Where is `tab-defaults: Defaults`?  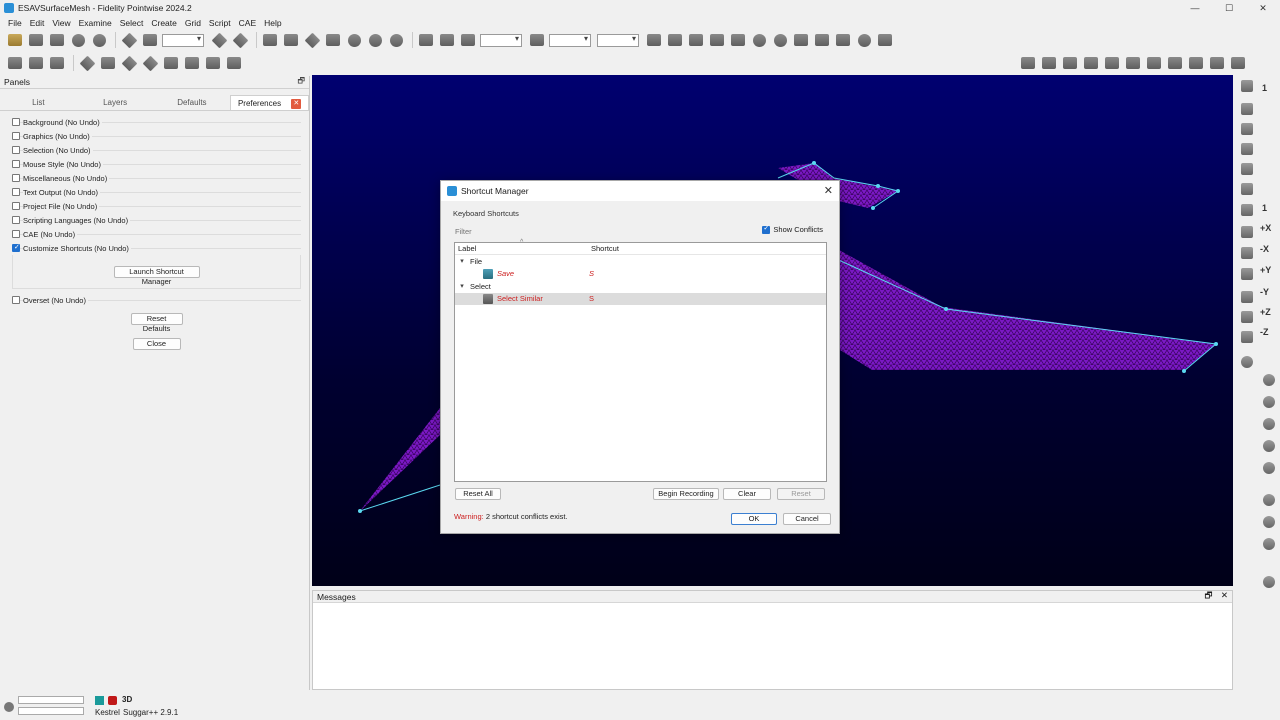
tab-defaults: Defaults is located at coordinates (192, 102).